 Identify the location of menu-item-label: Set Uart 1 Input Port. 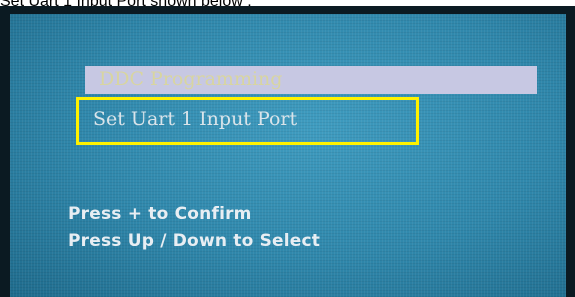
(195, 119).